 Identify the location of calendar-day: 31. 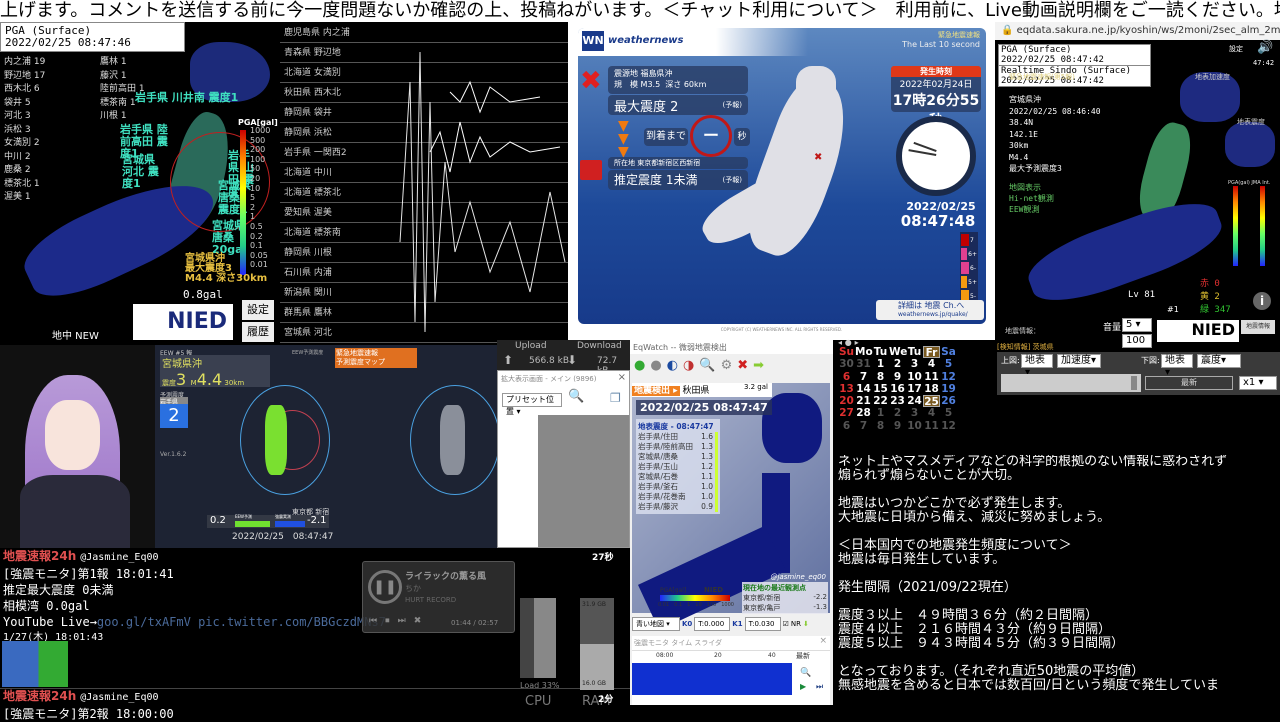
(863, 364).